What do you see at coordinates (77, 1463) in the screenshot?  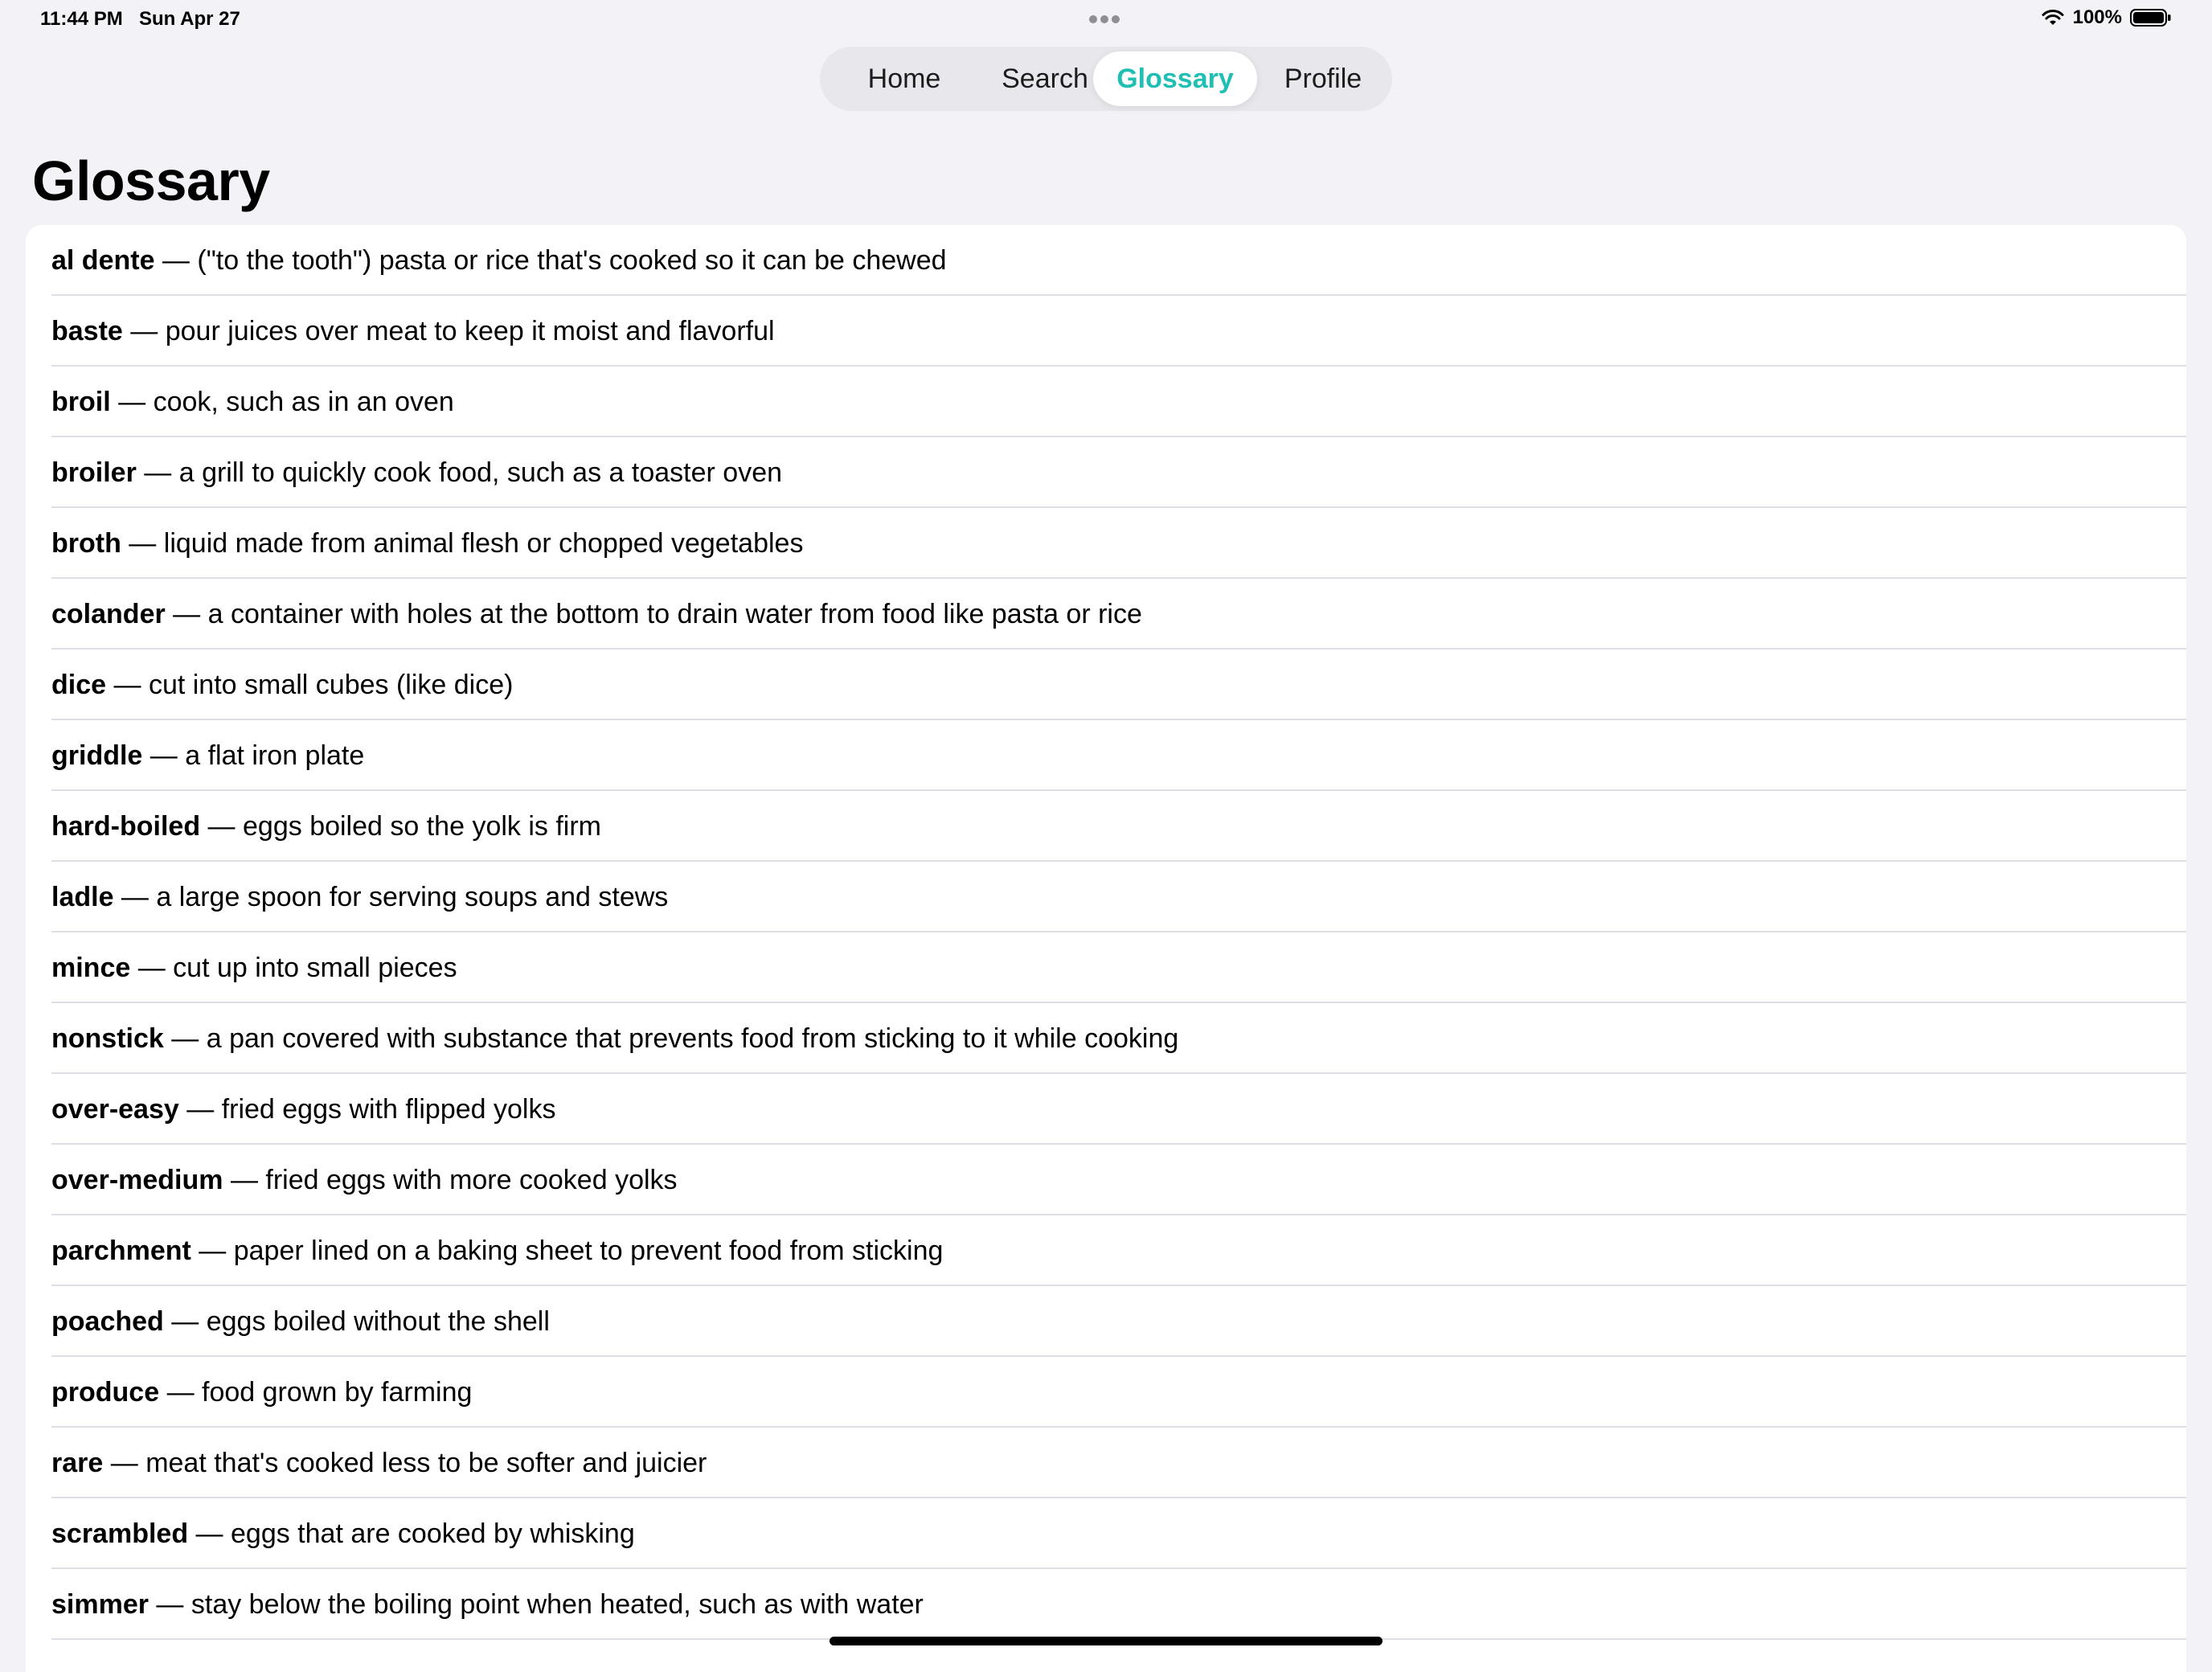 I see `glossary-term: rare` at bounding box center [77, 1463].